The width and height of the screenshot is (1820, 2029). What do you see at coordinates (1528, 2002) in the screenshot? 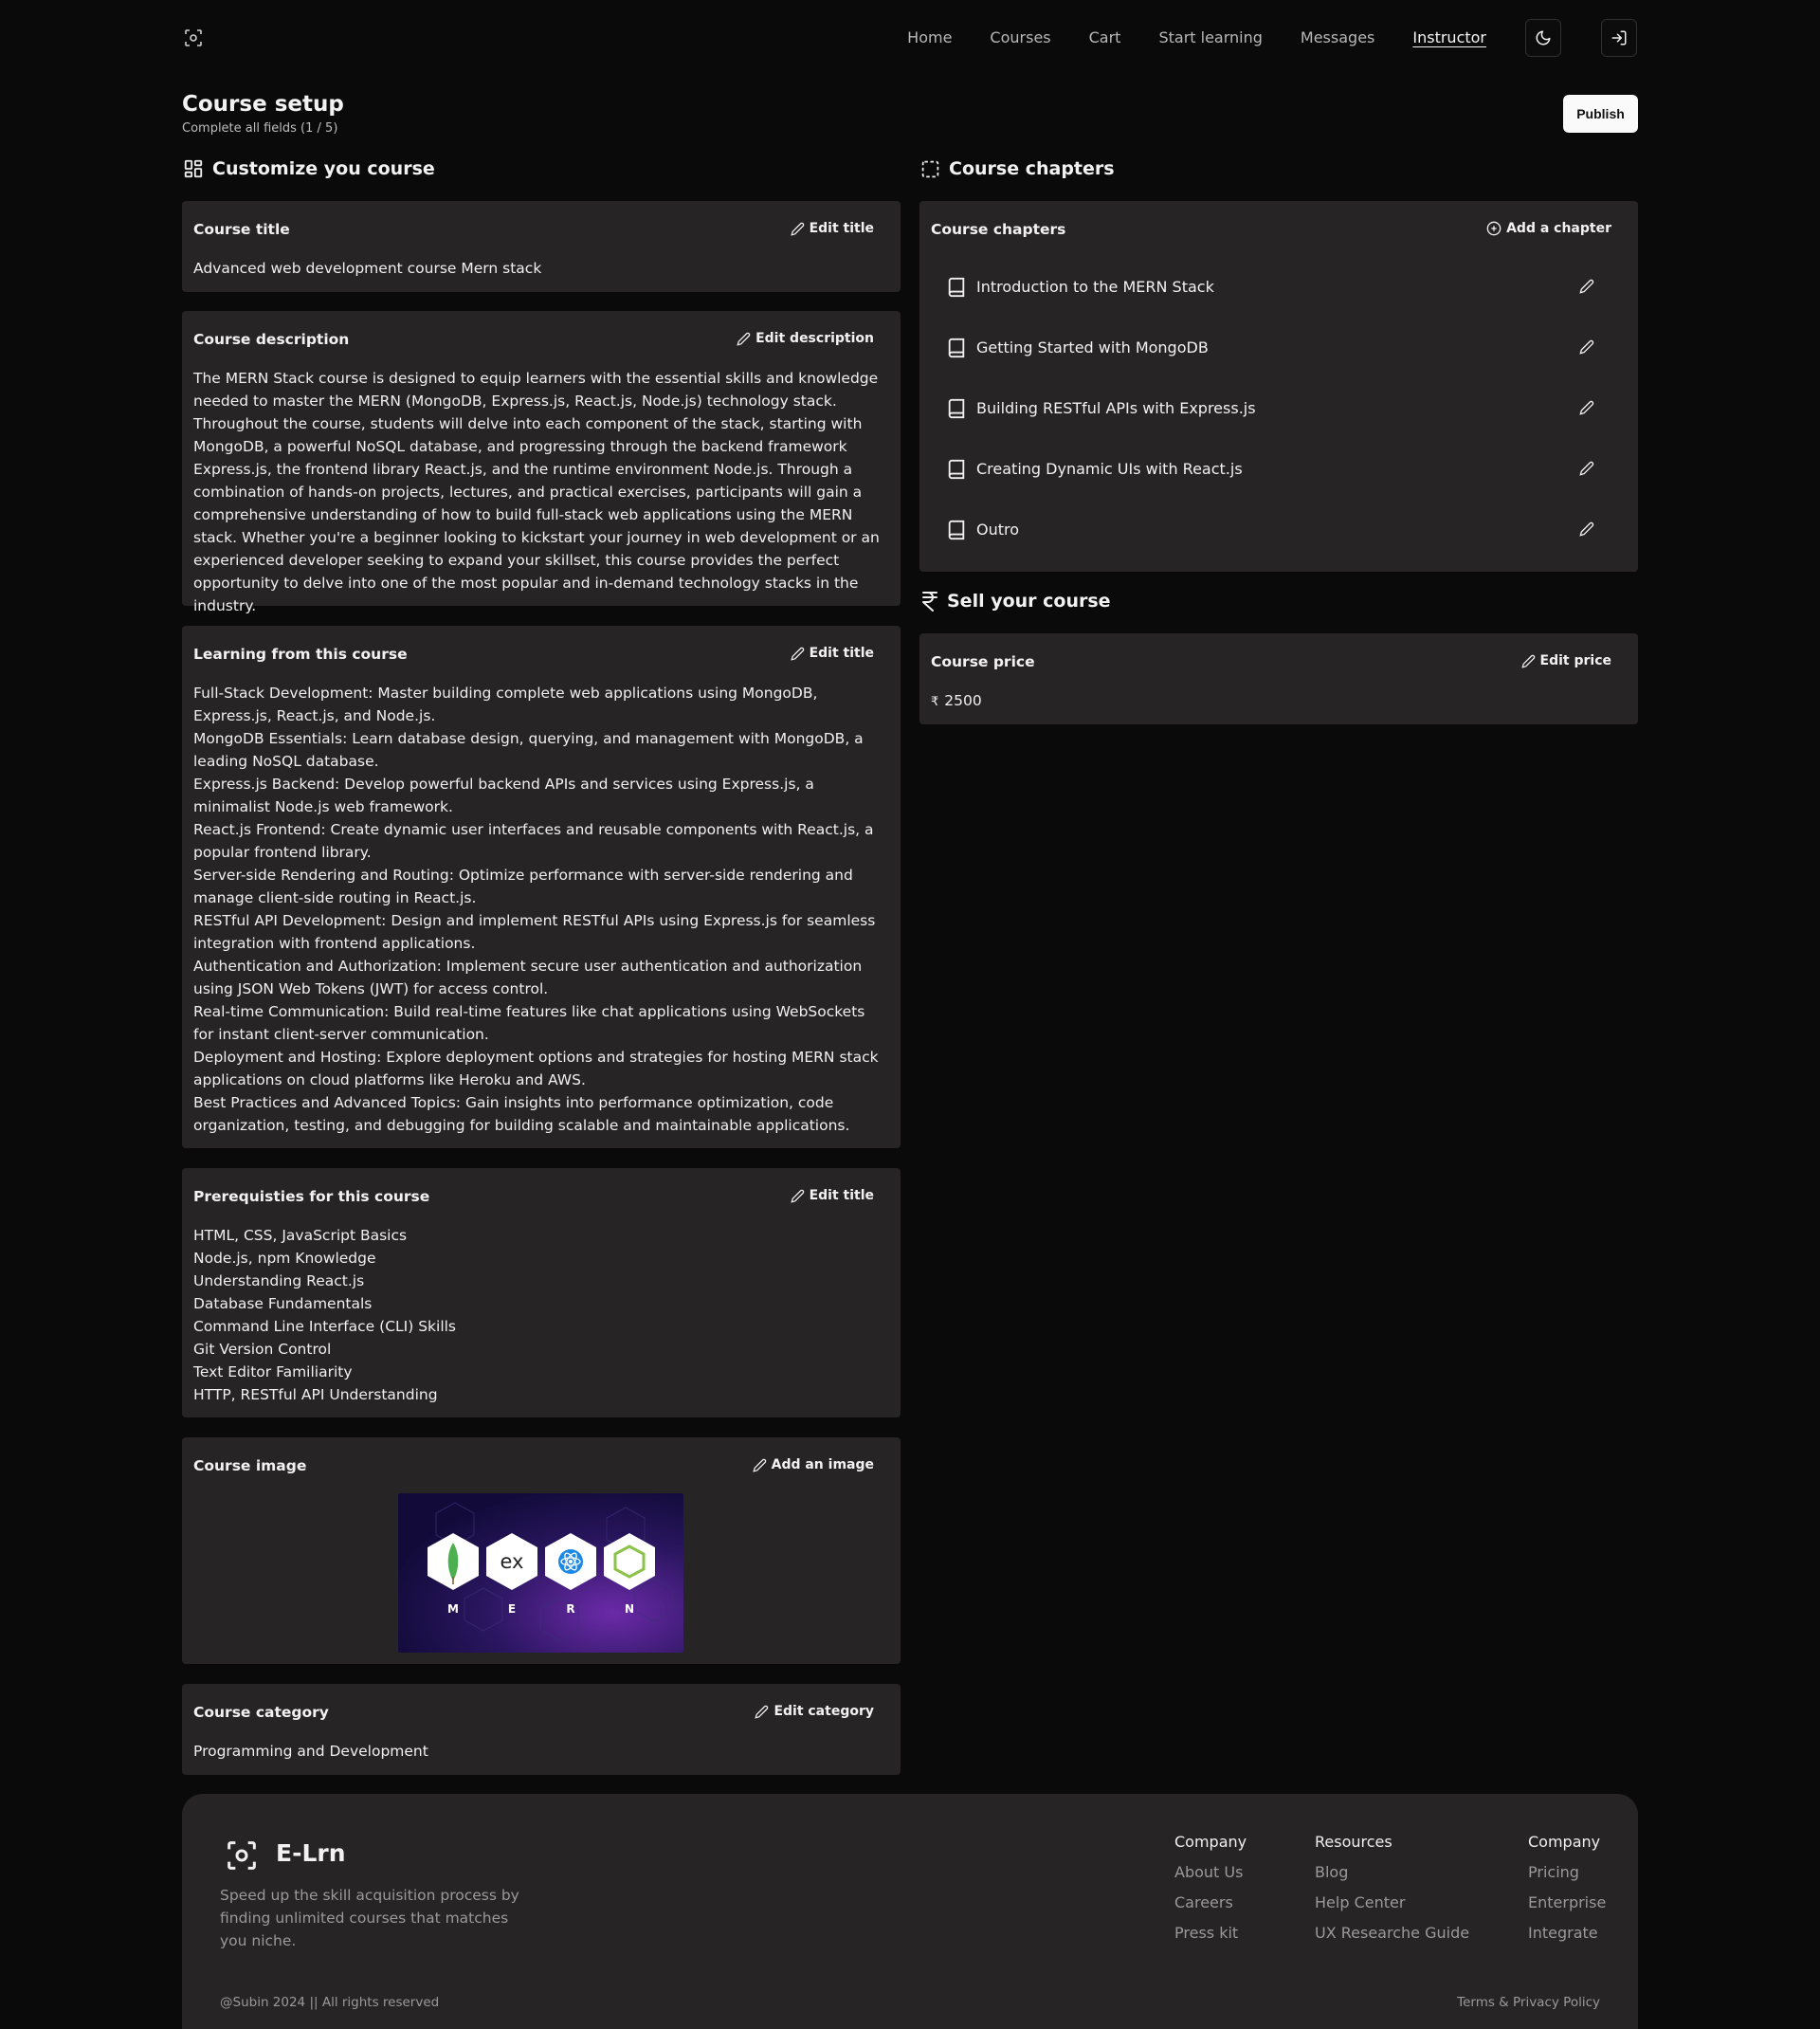
I see `terms-link: Terms & Privacy Policy` at bounding box center [1528, 2002].